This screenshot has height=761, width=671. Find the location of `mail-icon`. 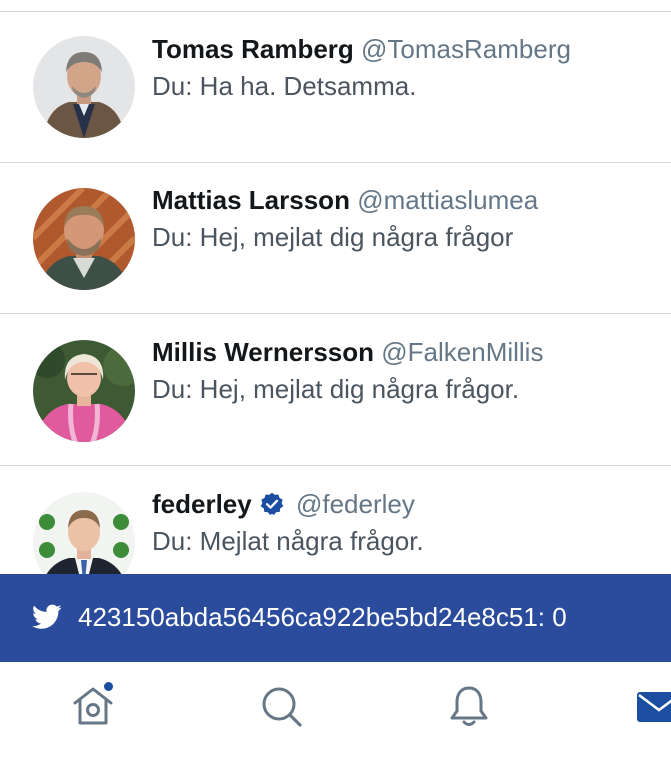

mail-icon is located at coordinates (654, 707).